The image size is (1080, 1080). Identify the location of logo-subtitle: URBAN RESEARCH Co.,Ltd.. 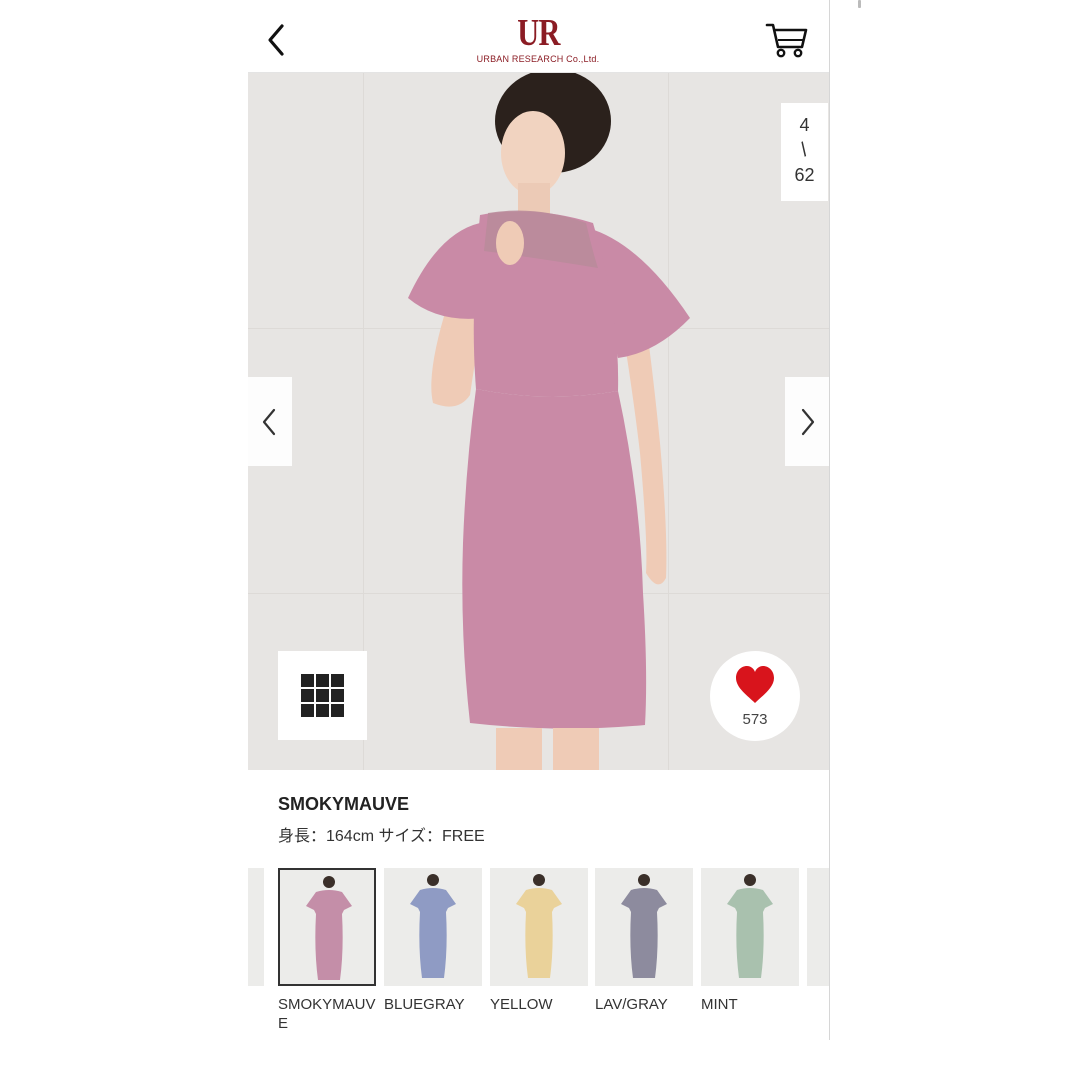
(538, 59).